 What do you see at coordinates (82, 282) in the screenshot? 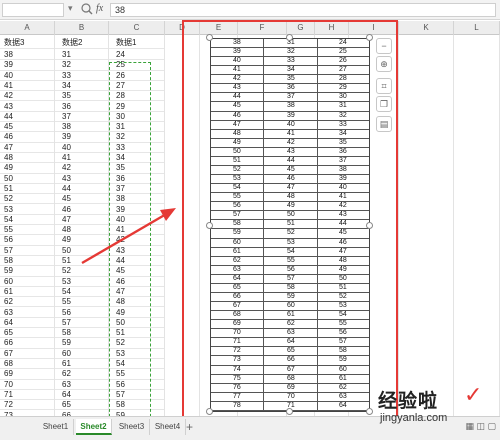
I see `table-row: 60 53 46` at bounding box center [82, 282].